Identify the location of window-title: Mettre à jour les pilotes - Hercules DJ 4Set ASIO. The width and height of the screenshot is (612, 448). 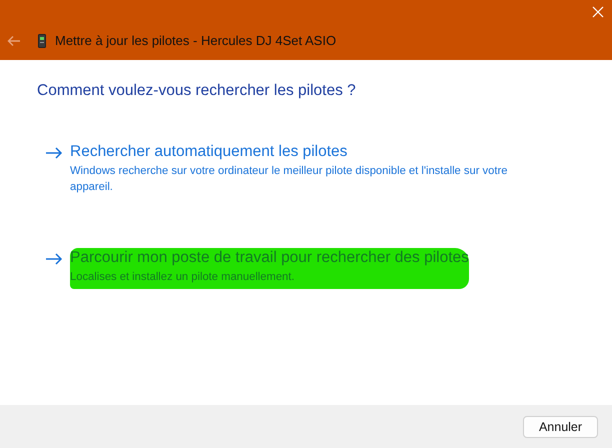
(195, 40).